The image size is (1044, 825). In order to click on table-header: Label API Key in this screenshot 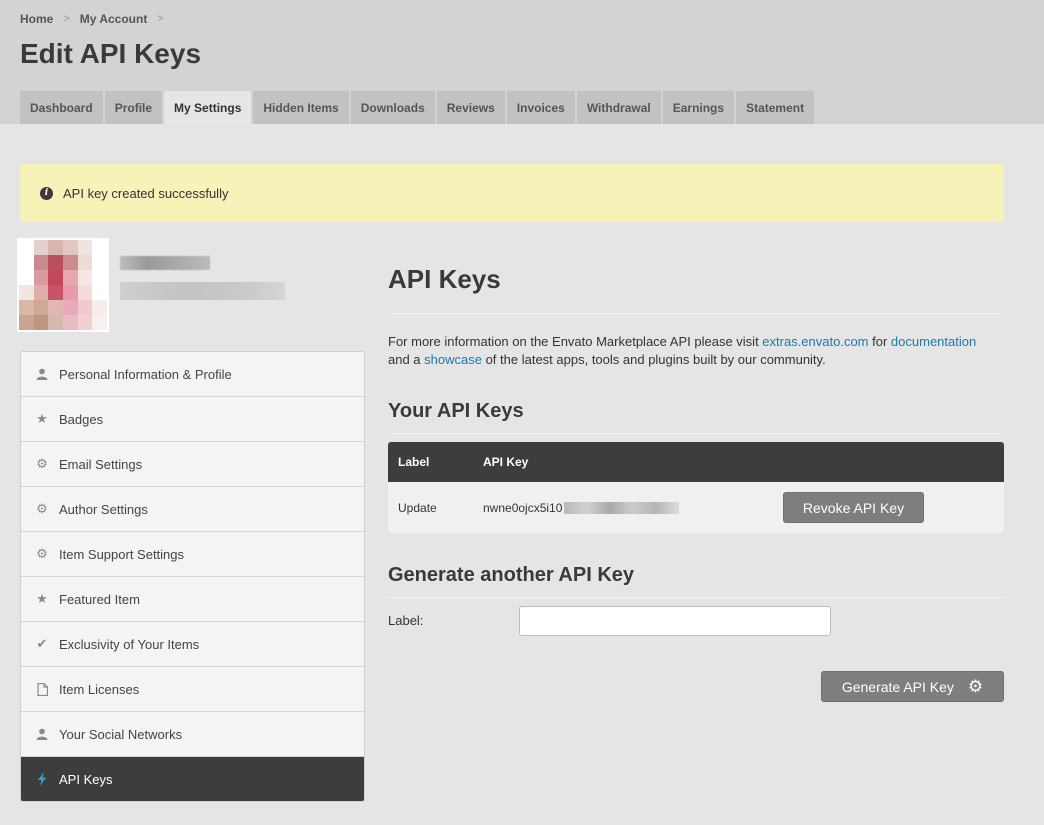, I will do `click(696, 462)`.